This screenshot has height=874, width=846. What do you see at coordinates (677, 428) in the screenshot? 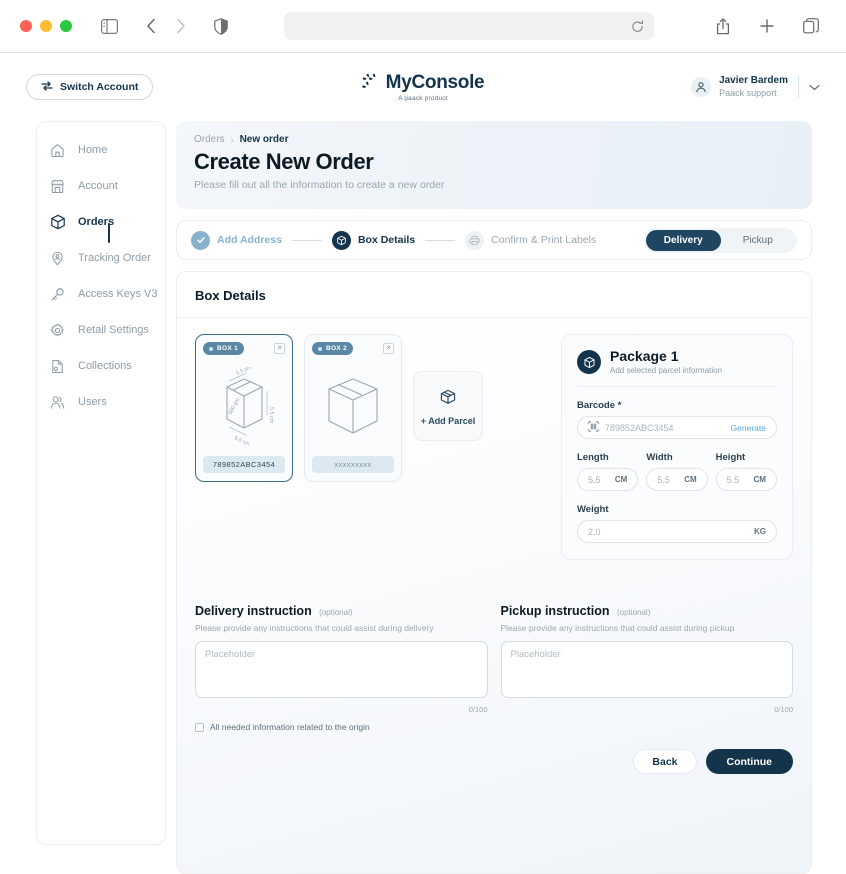
I see `barcode-input: 789852ABC3454 Generate` at bounding box center [677, 428].